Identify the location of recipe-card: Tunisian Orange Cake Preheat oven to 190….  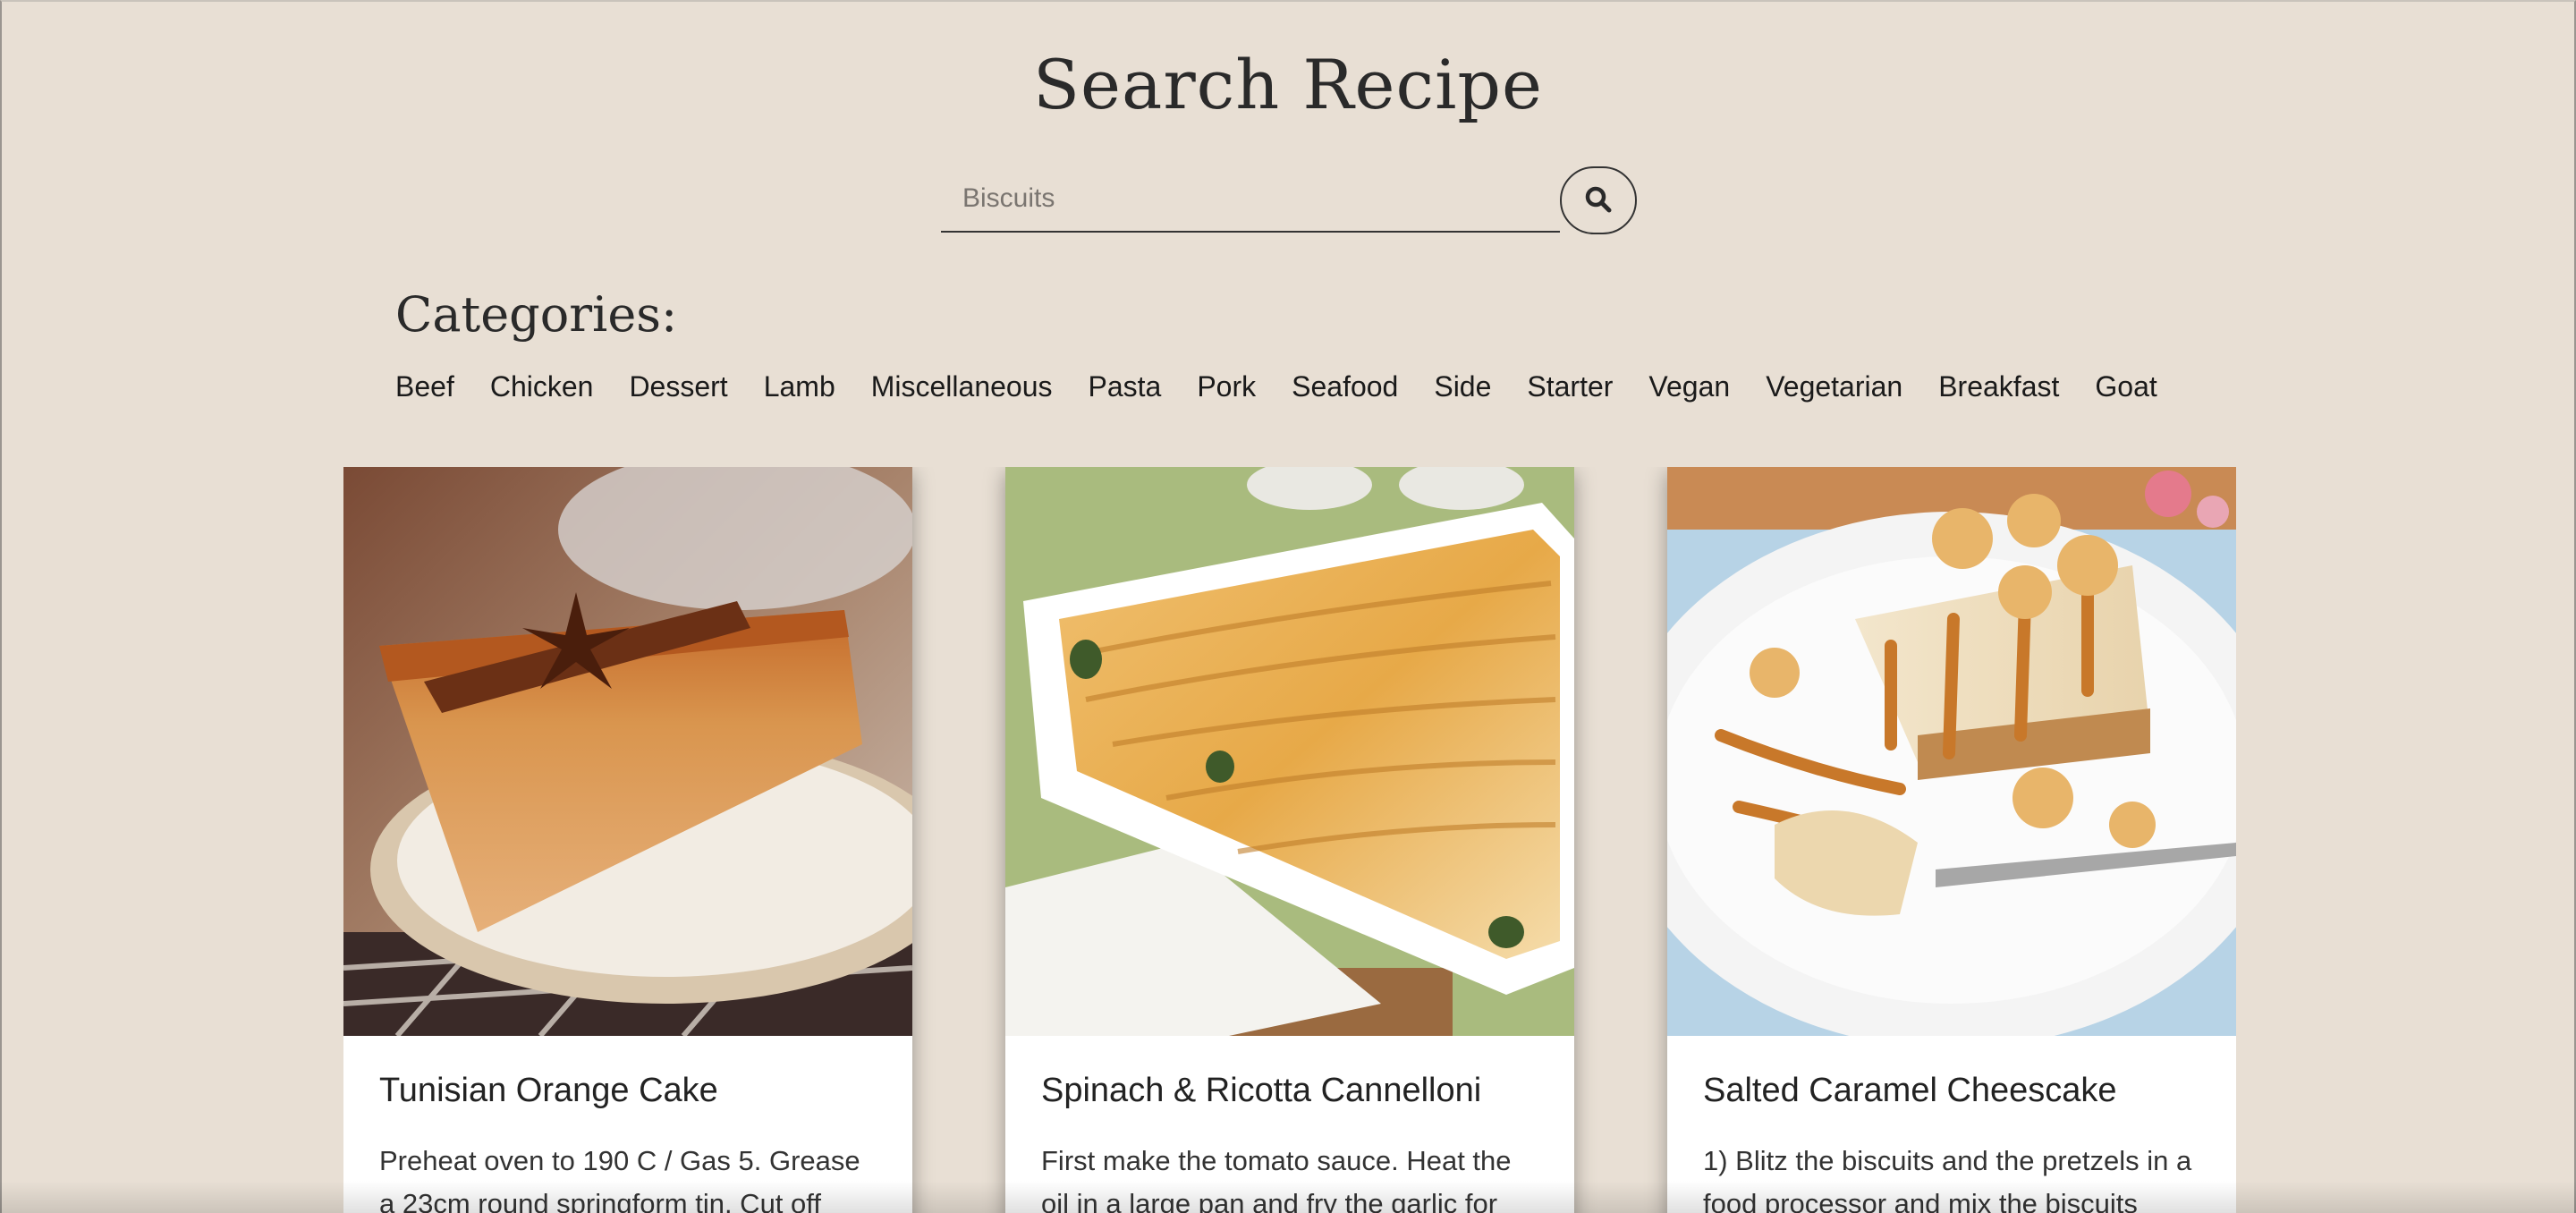
(627, 840).